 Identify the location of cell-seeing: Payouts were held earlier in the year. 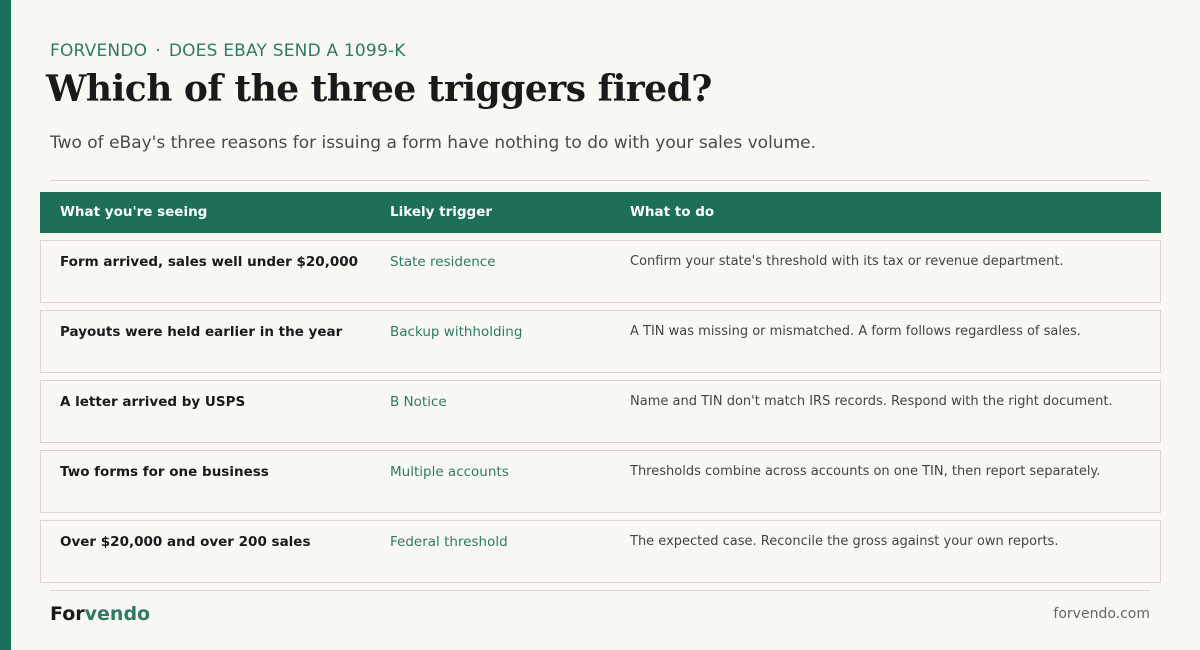
(201, 332).